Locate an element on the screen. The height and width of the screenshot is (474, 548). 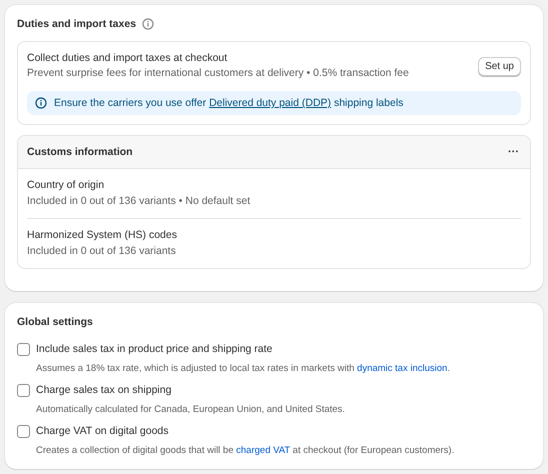
option-description: Automatically calculated for Canada, European Union, and United States. is located at coordinates (191, 409).